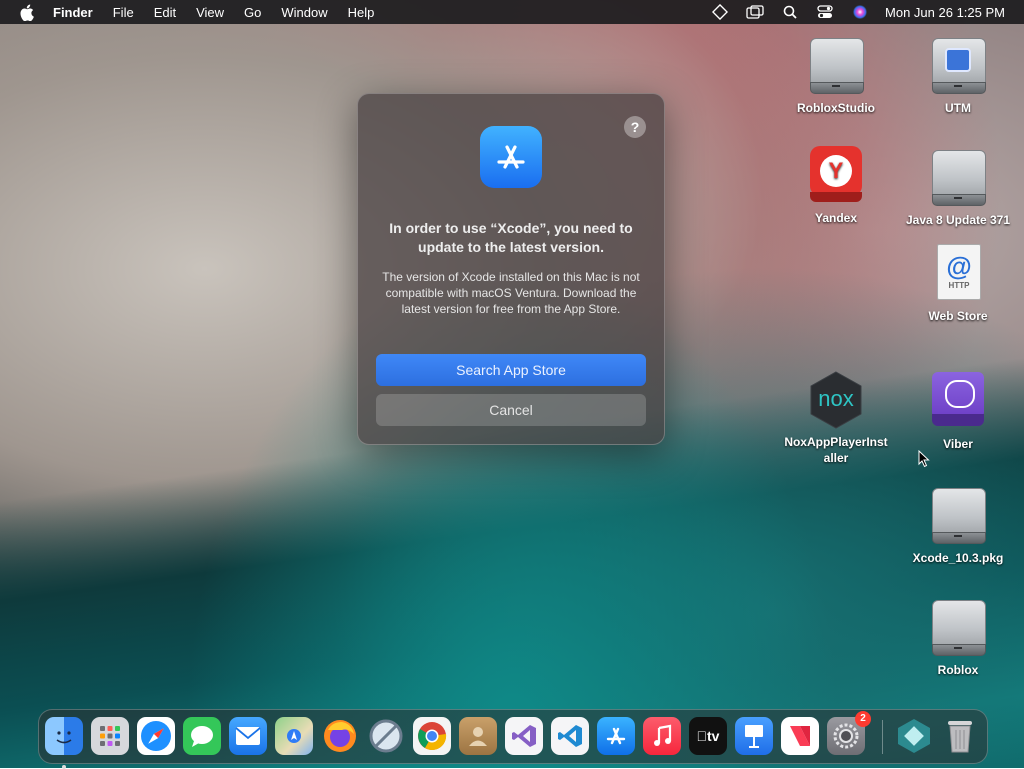  I want to click on nox-label-line1: NoxAppPlayerInst, so click(836, 442).